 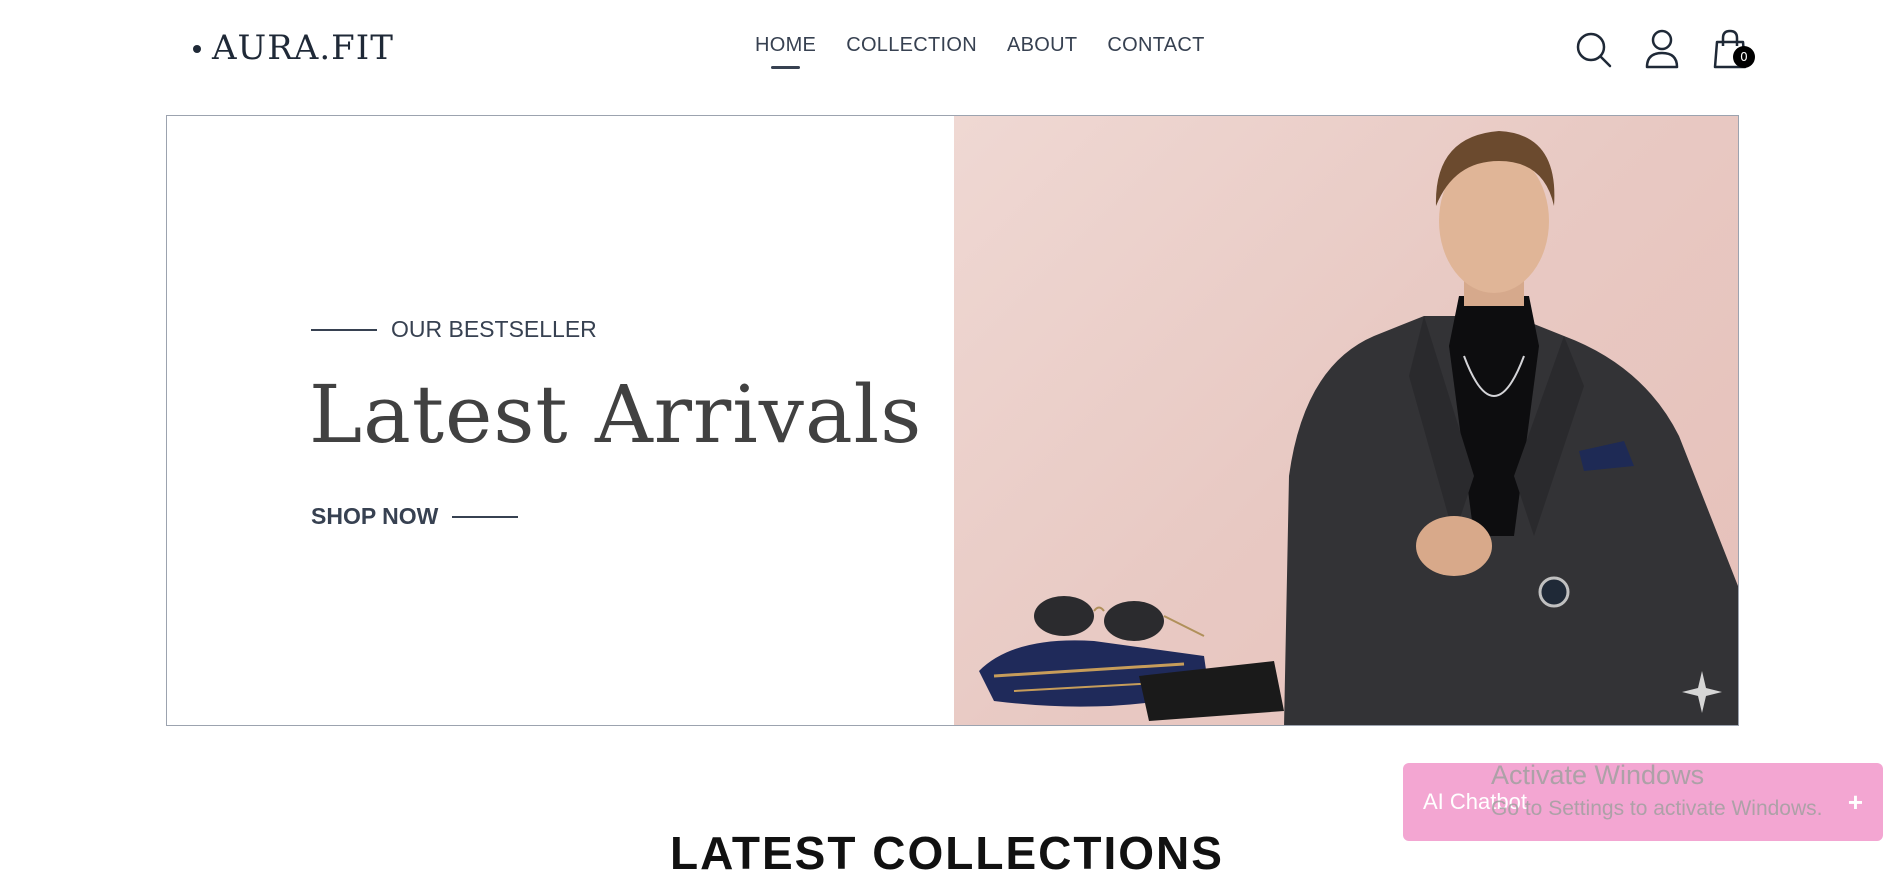 What do you see at coordinates (485, 516) in the screenshot?
I see `cta-line` at bounding box center [485, 516].